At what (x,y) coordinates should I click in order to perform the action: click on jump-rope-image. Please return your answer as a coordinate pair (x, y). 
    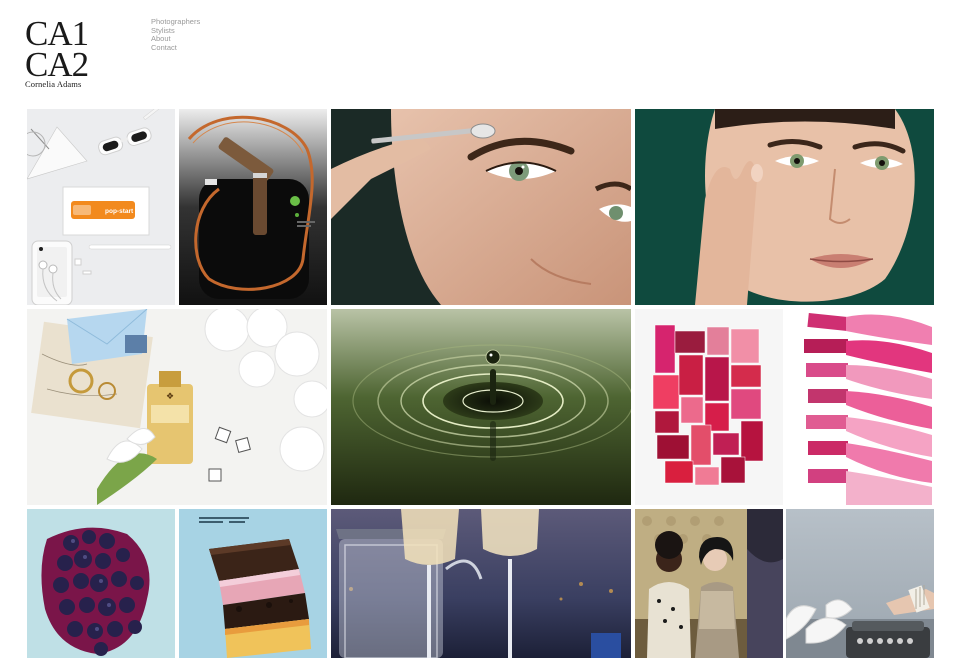
    Looking at the image, I should click on (253, 207).